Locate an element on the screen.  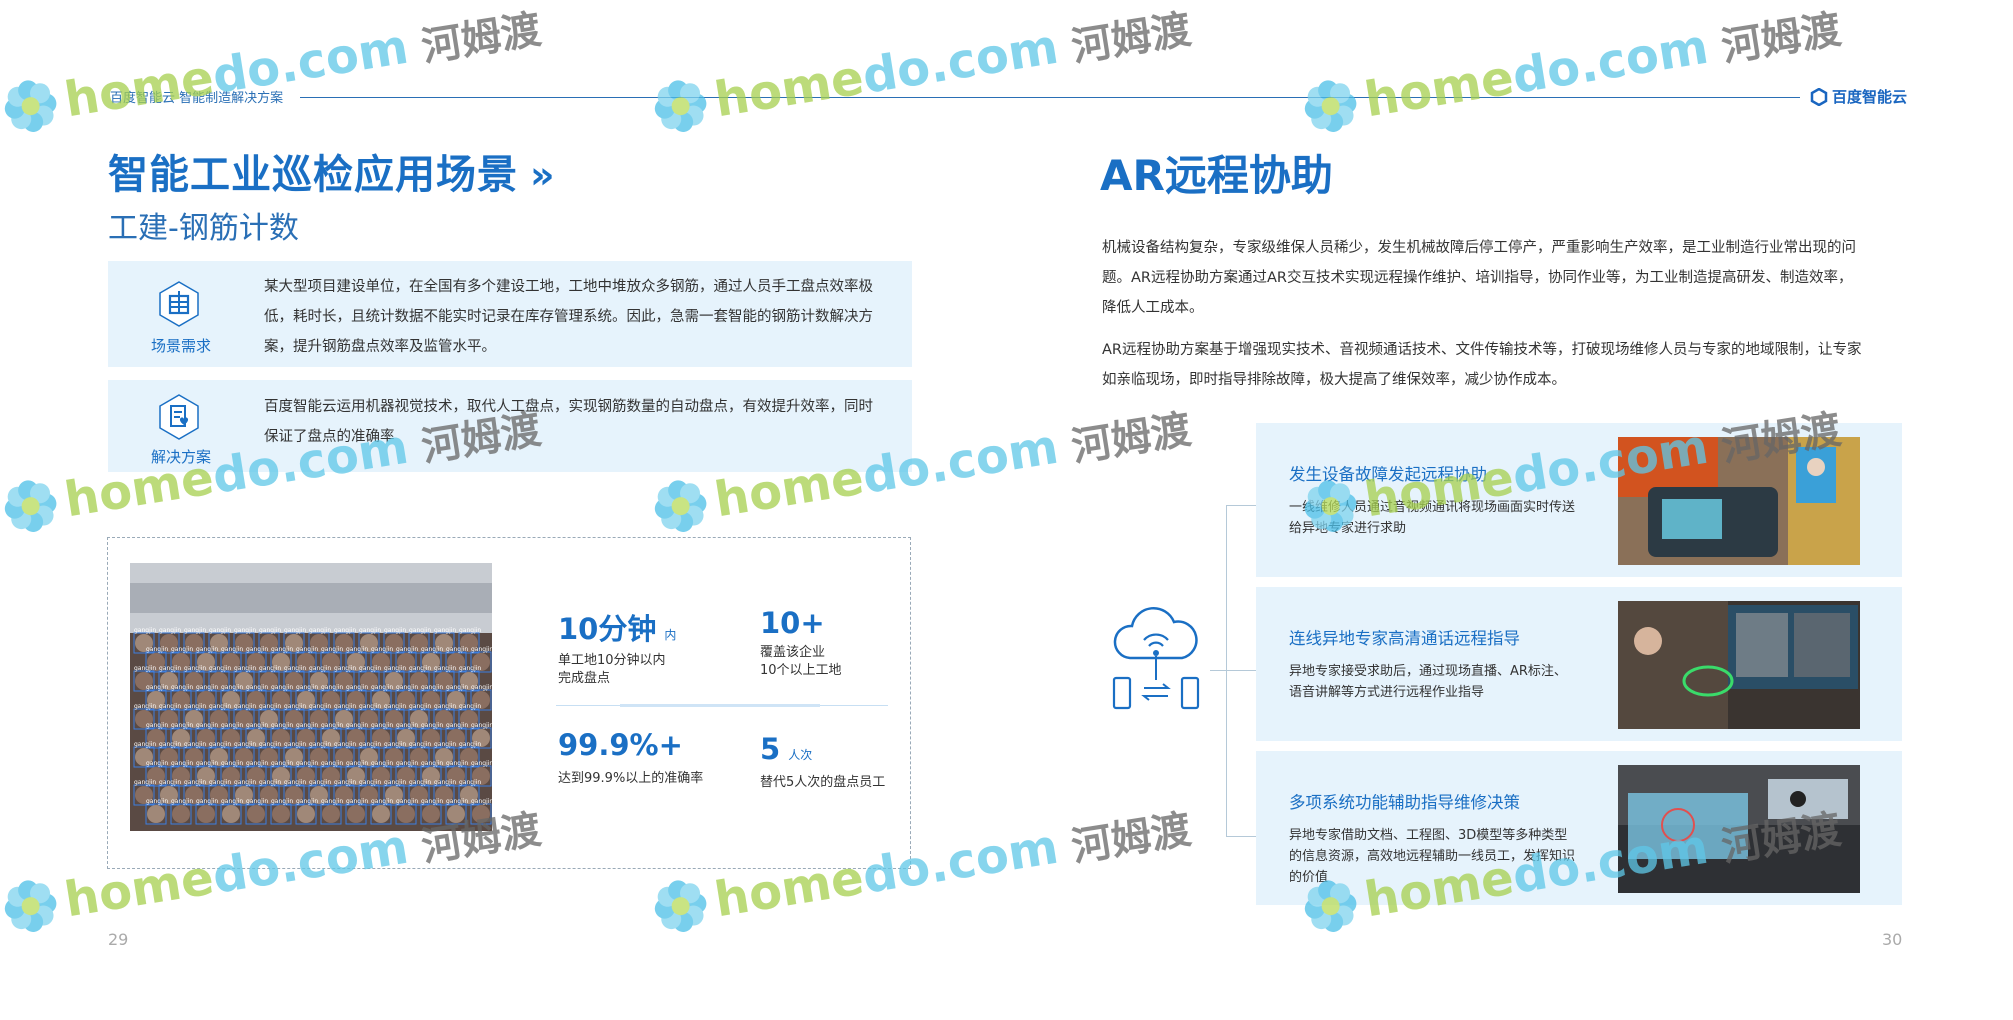
remote-expert-graphic is located at coordinates (1739, 665).